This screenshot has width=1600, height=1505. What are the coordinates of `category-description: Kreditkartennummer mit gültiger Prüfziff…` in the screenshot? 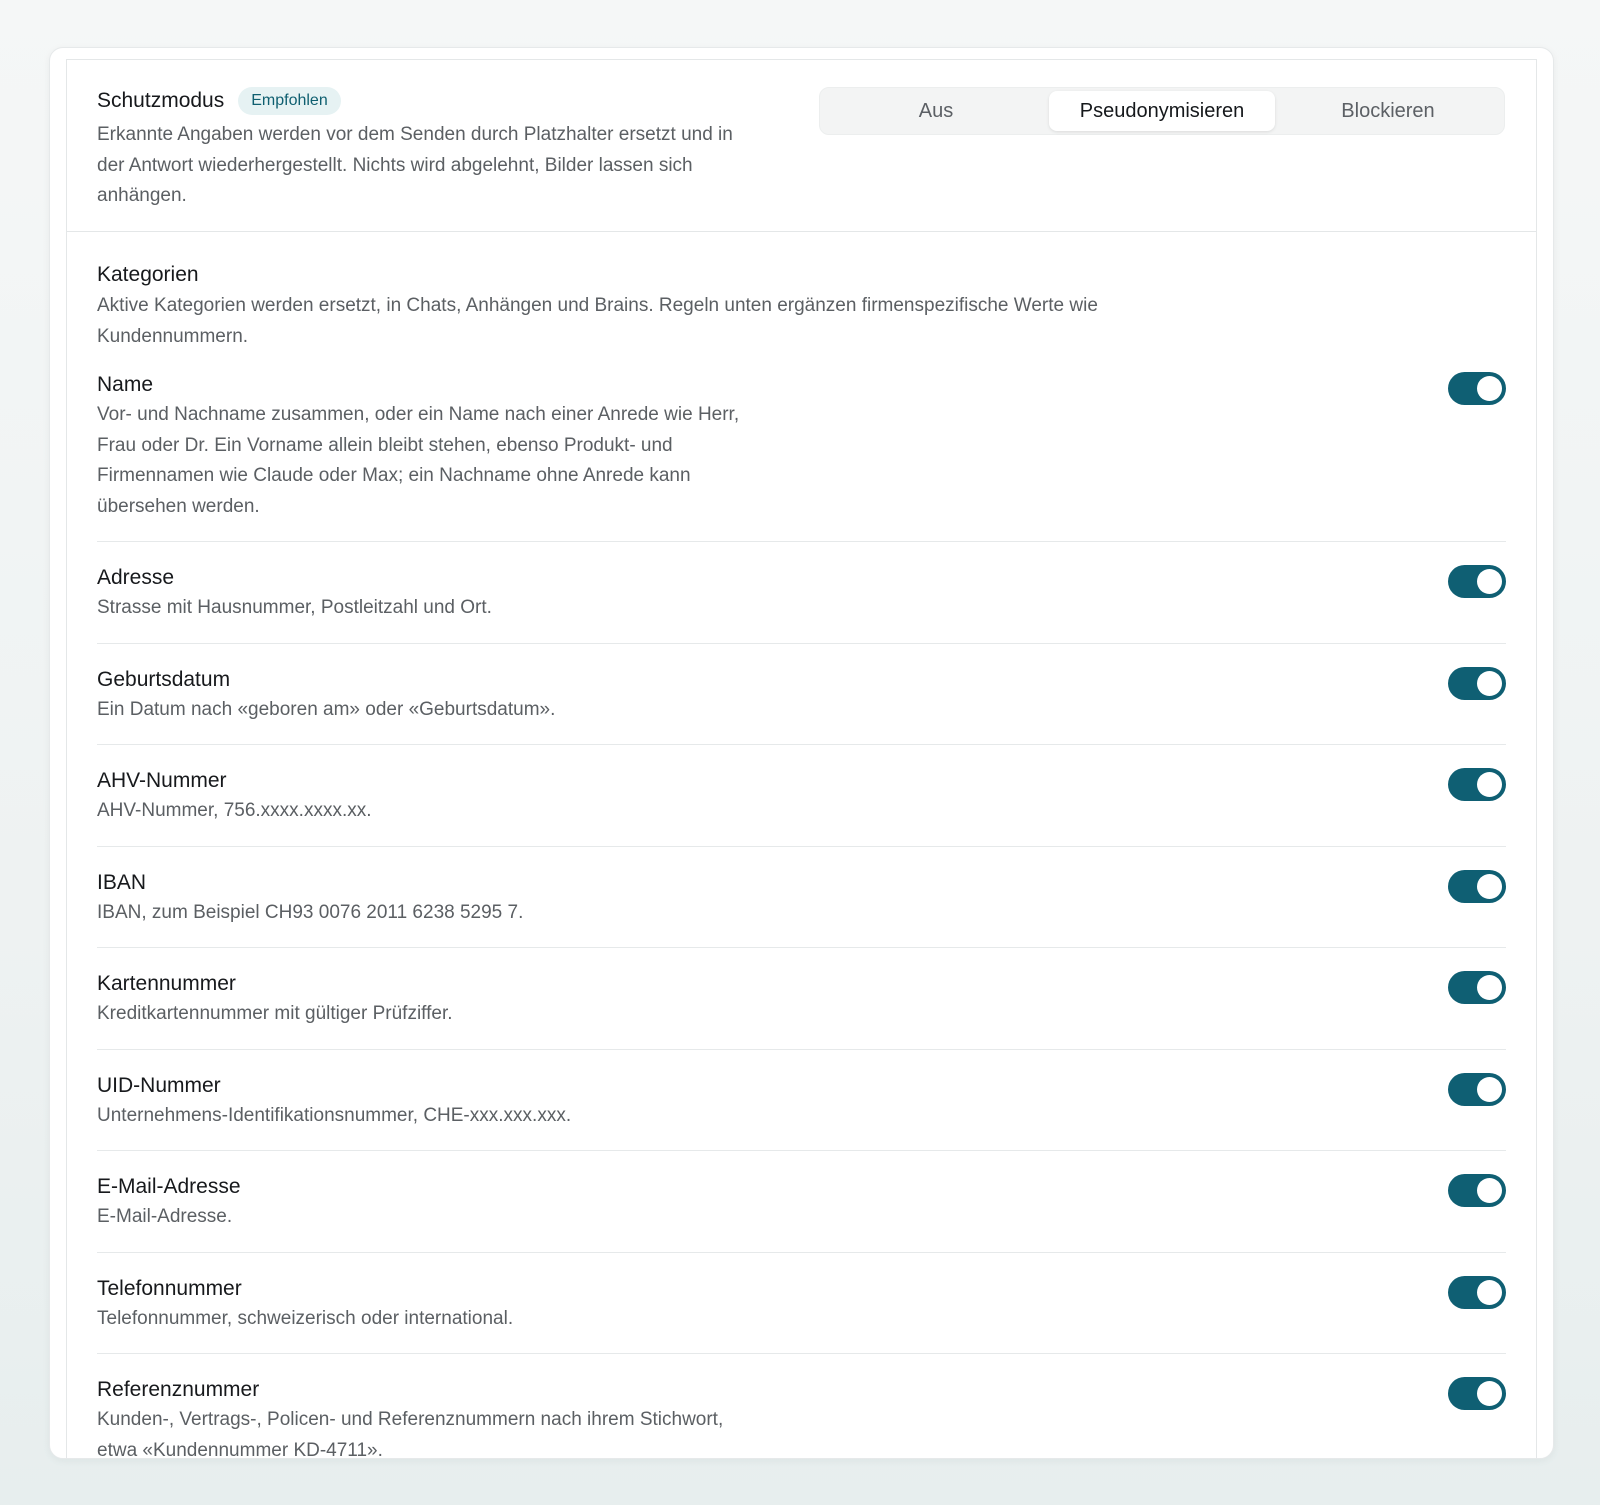 It's located at (275, 1013).